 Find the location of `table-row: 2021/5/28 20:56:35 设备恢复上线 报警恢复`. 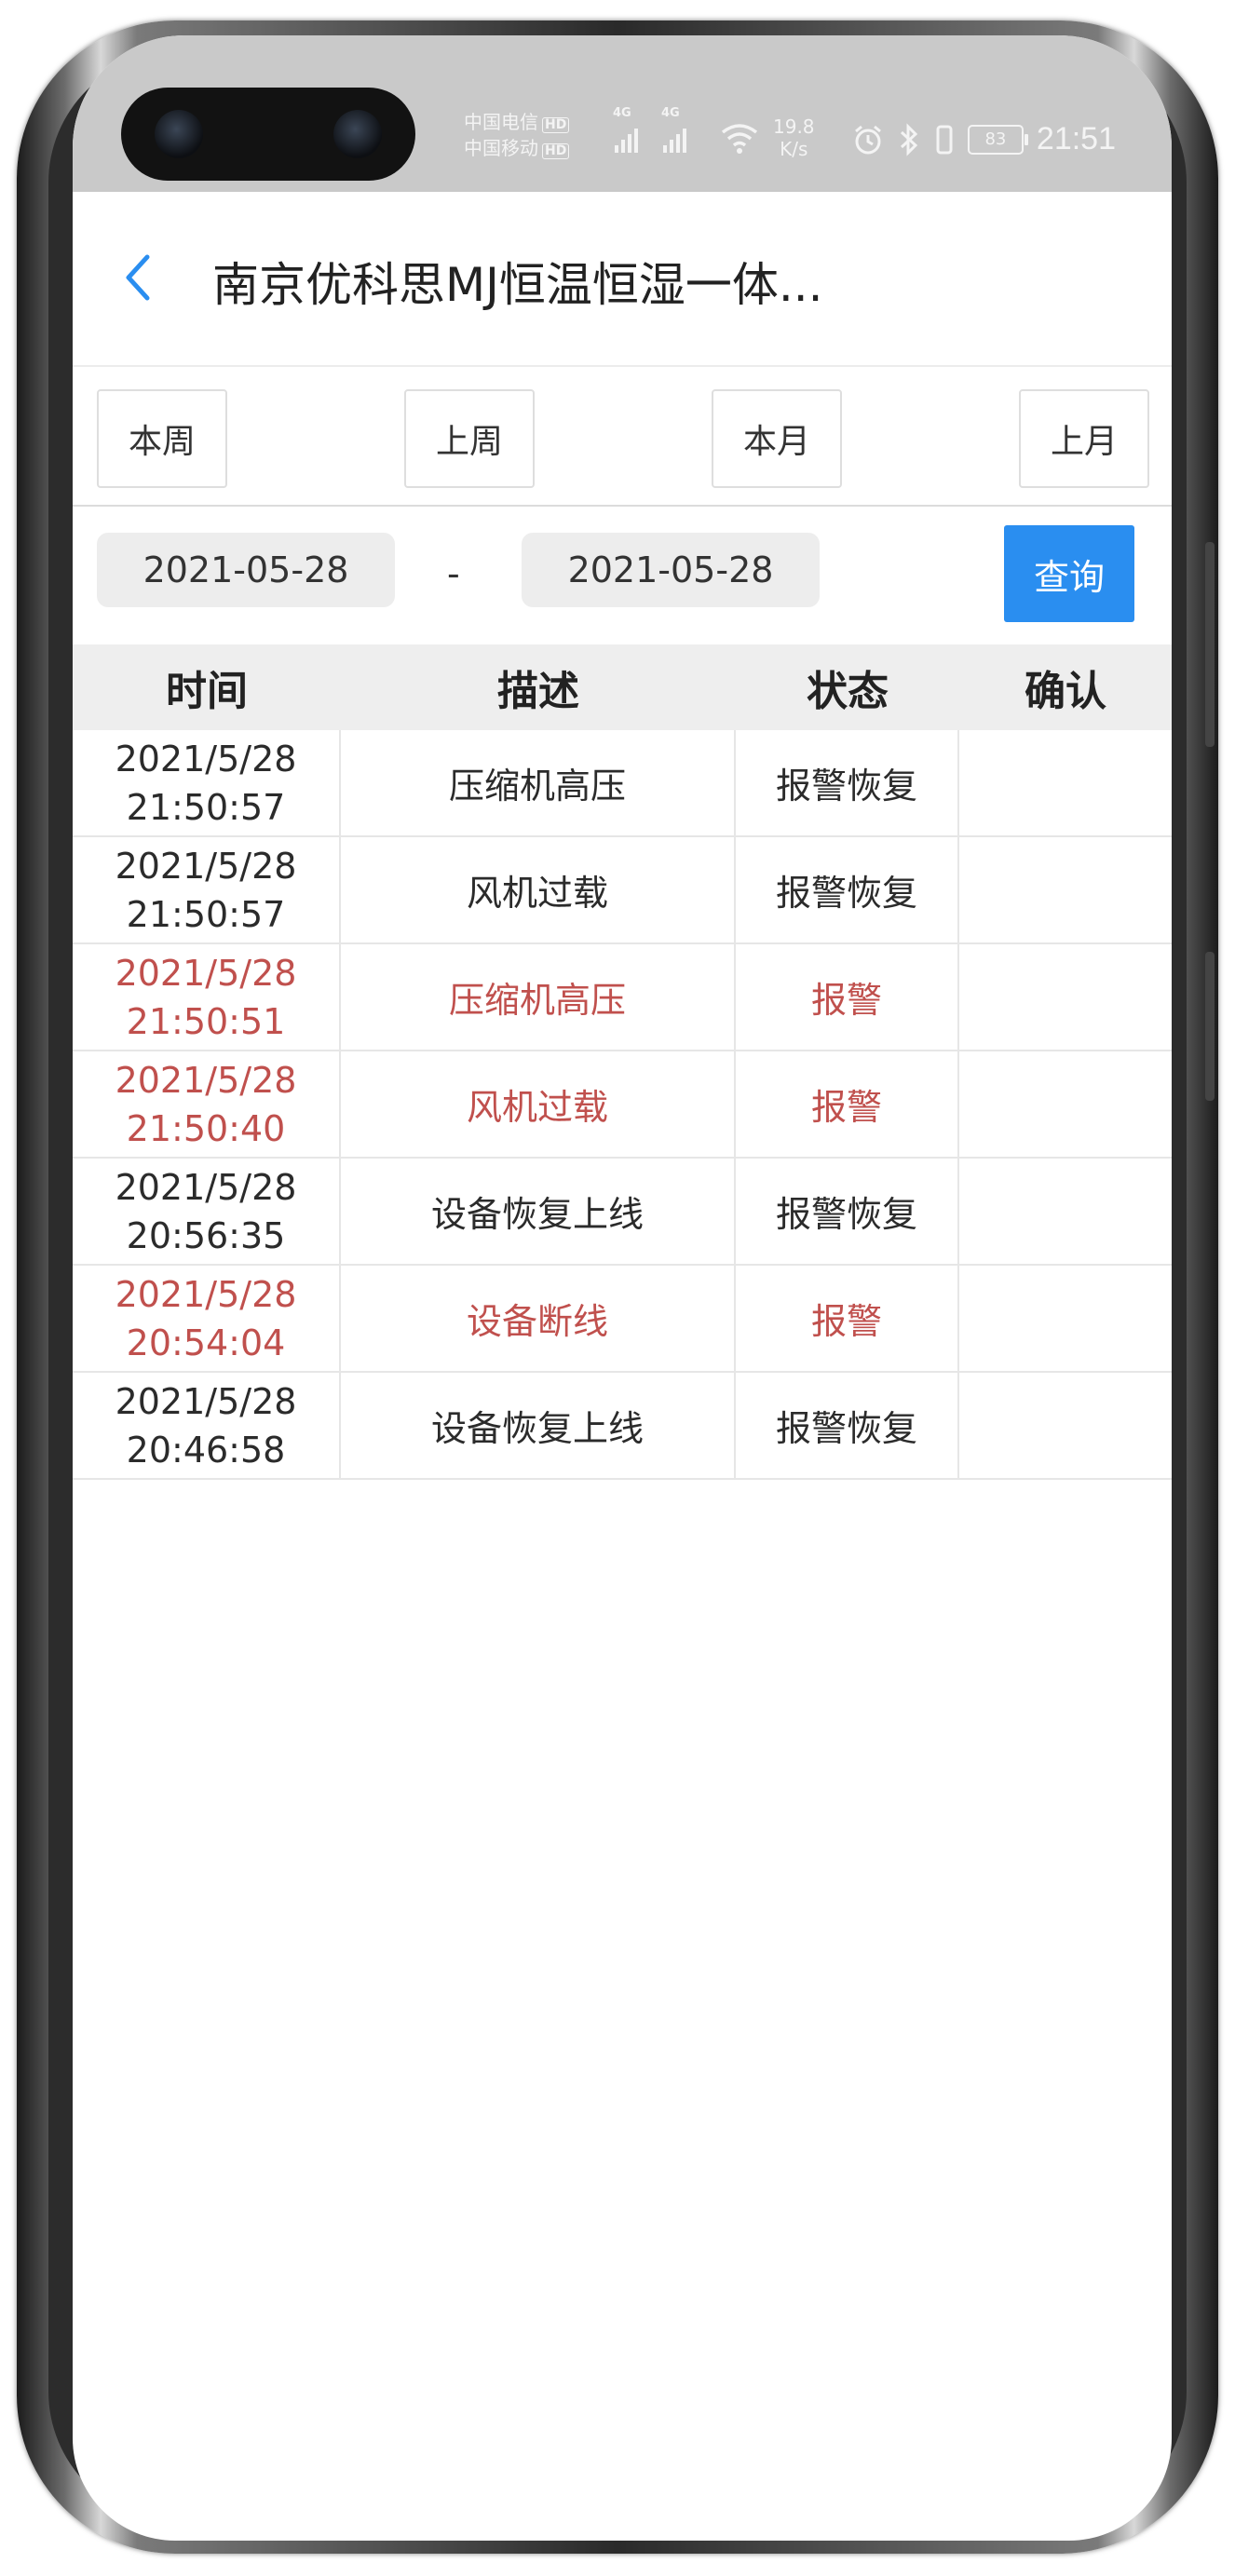

table-row: 2021/5/28 20:56:35 设备恢复上线 报警恢复 is located at coordinates (622, 1212).